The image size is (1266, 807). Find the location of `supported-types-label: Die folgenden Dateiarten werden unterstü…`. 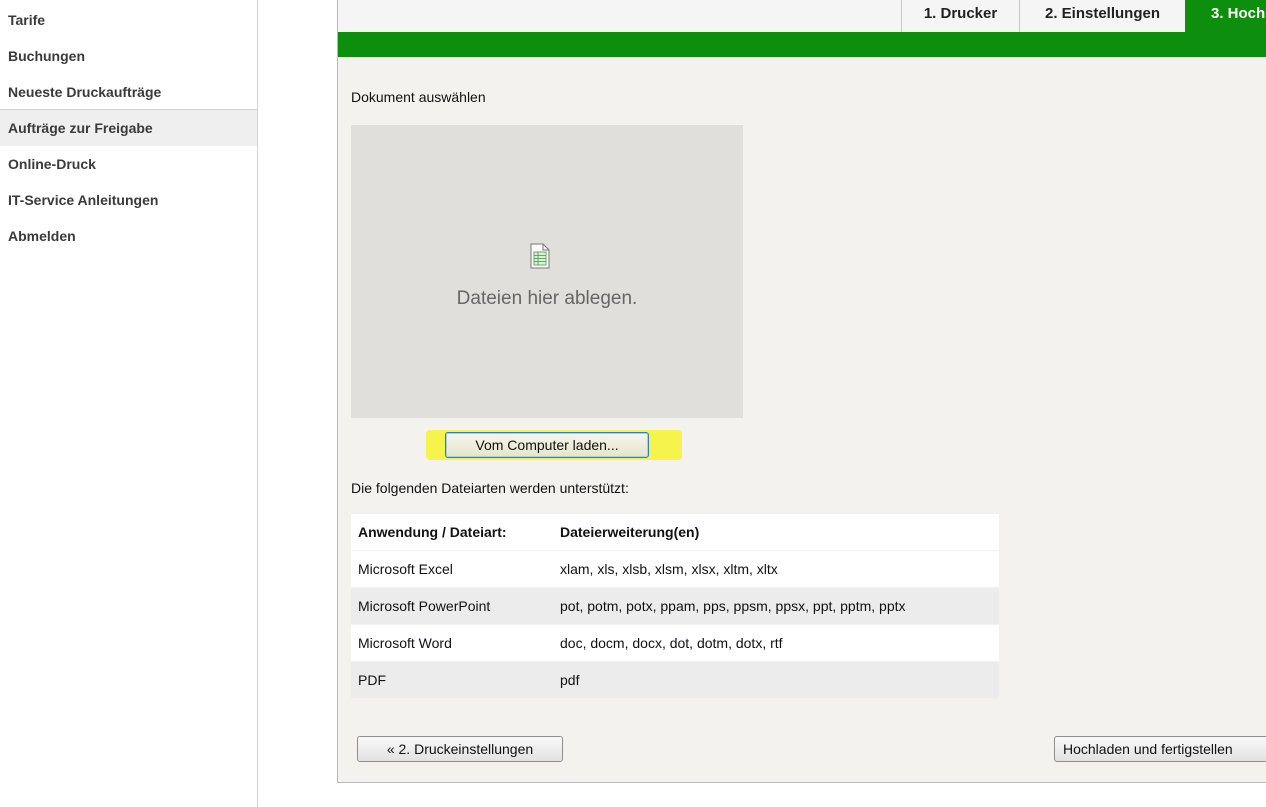

supported-types-label: Die folgenden Dateiarten werden unterstü… is located at coordinates (490, 488).